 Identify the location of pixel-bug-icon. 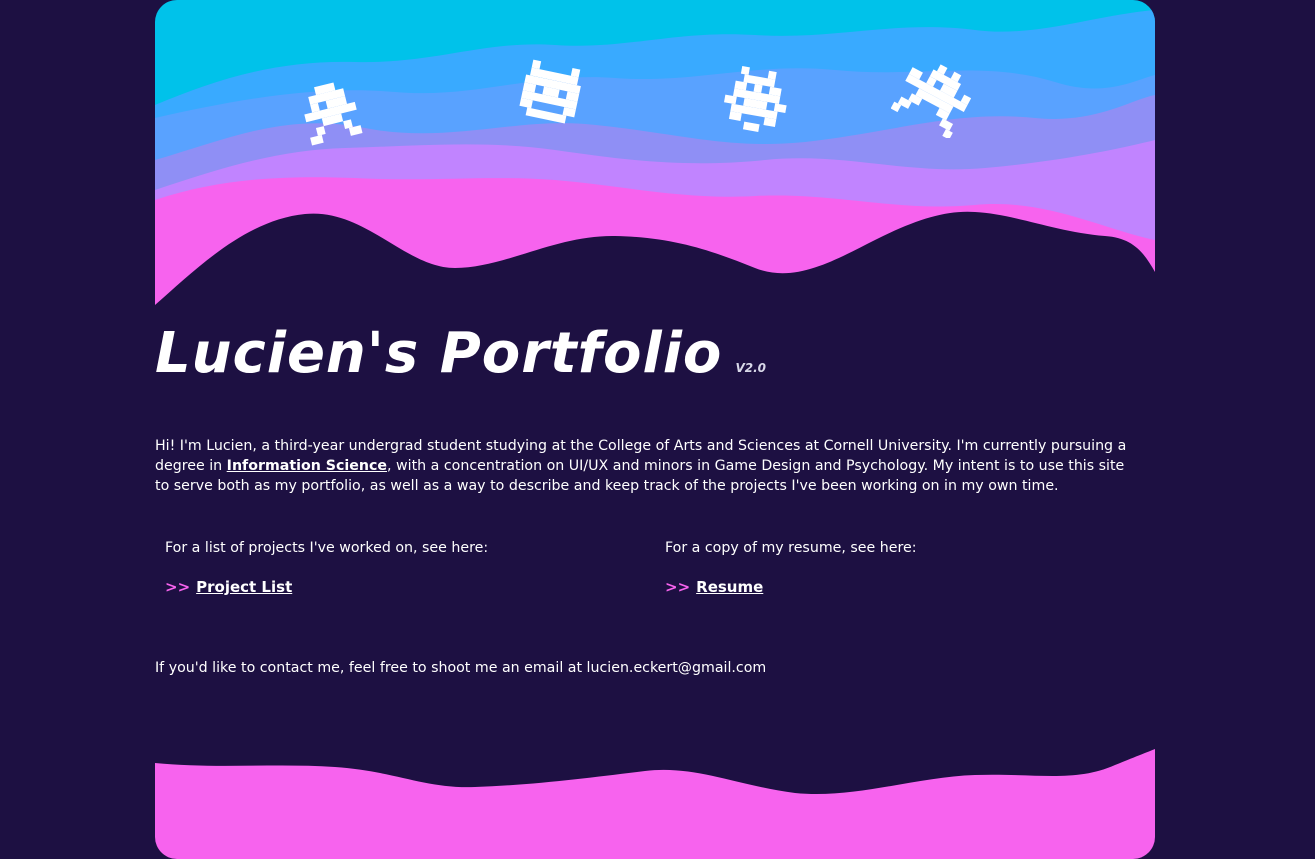
(755, 98).